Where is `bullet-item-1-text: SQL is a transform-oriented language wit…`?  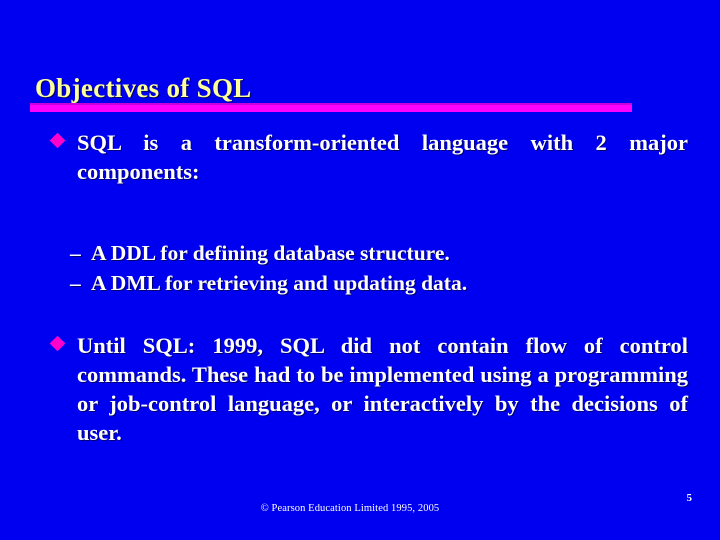 bullet-item-1-text: SQL is a transform-oriented language wit… is located at coordinates (382, 157).